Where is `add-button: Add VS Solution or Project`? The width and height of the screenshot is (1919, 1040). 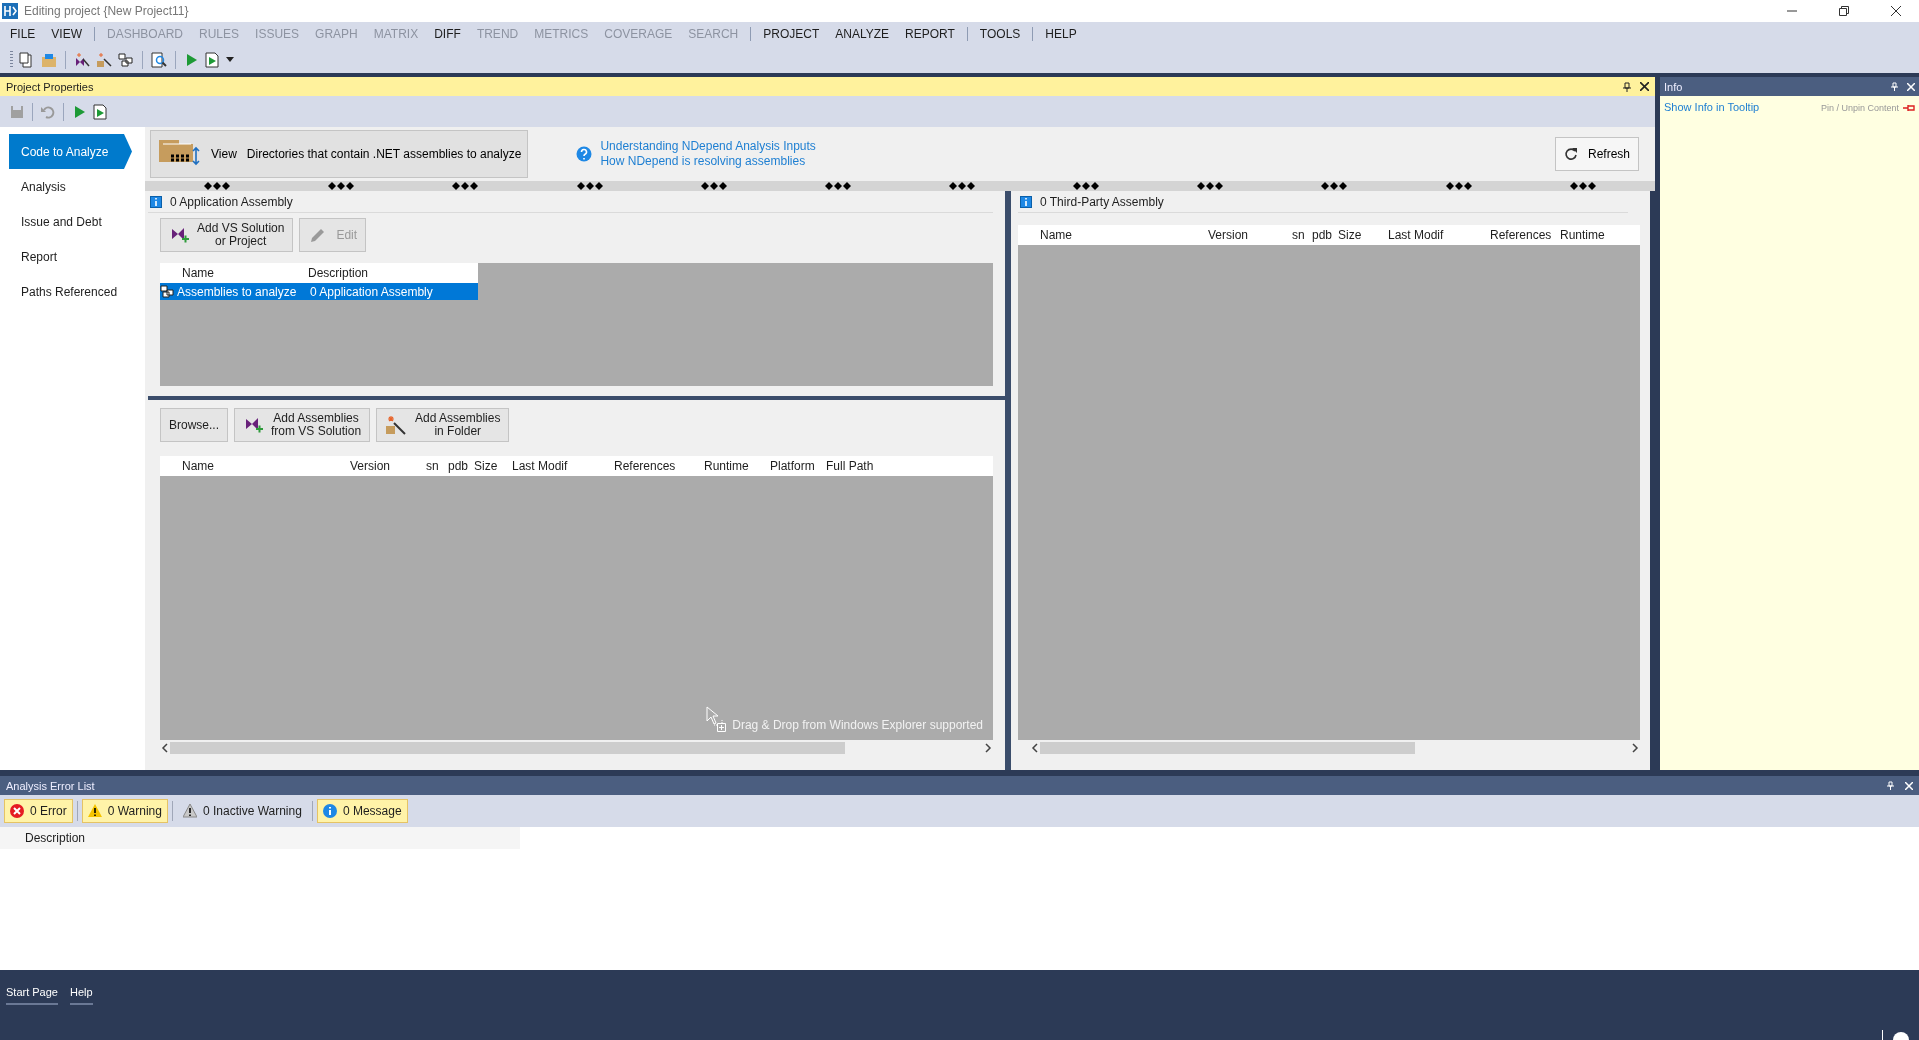
add-button: Add VS Solution or Project is located at coordinates (227, 235).